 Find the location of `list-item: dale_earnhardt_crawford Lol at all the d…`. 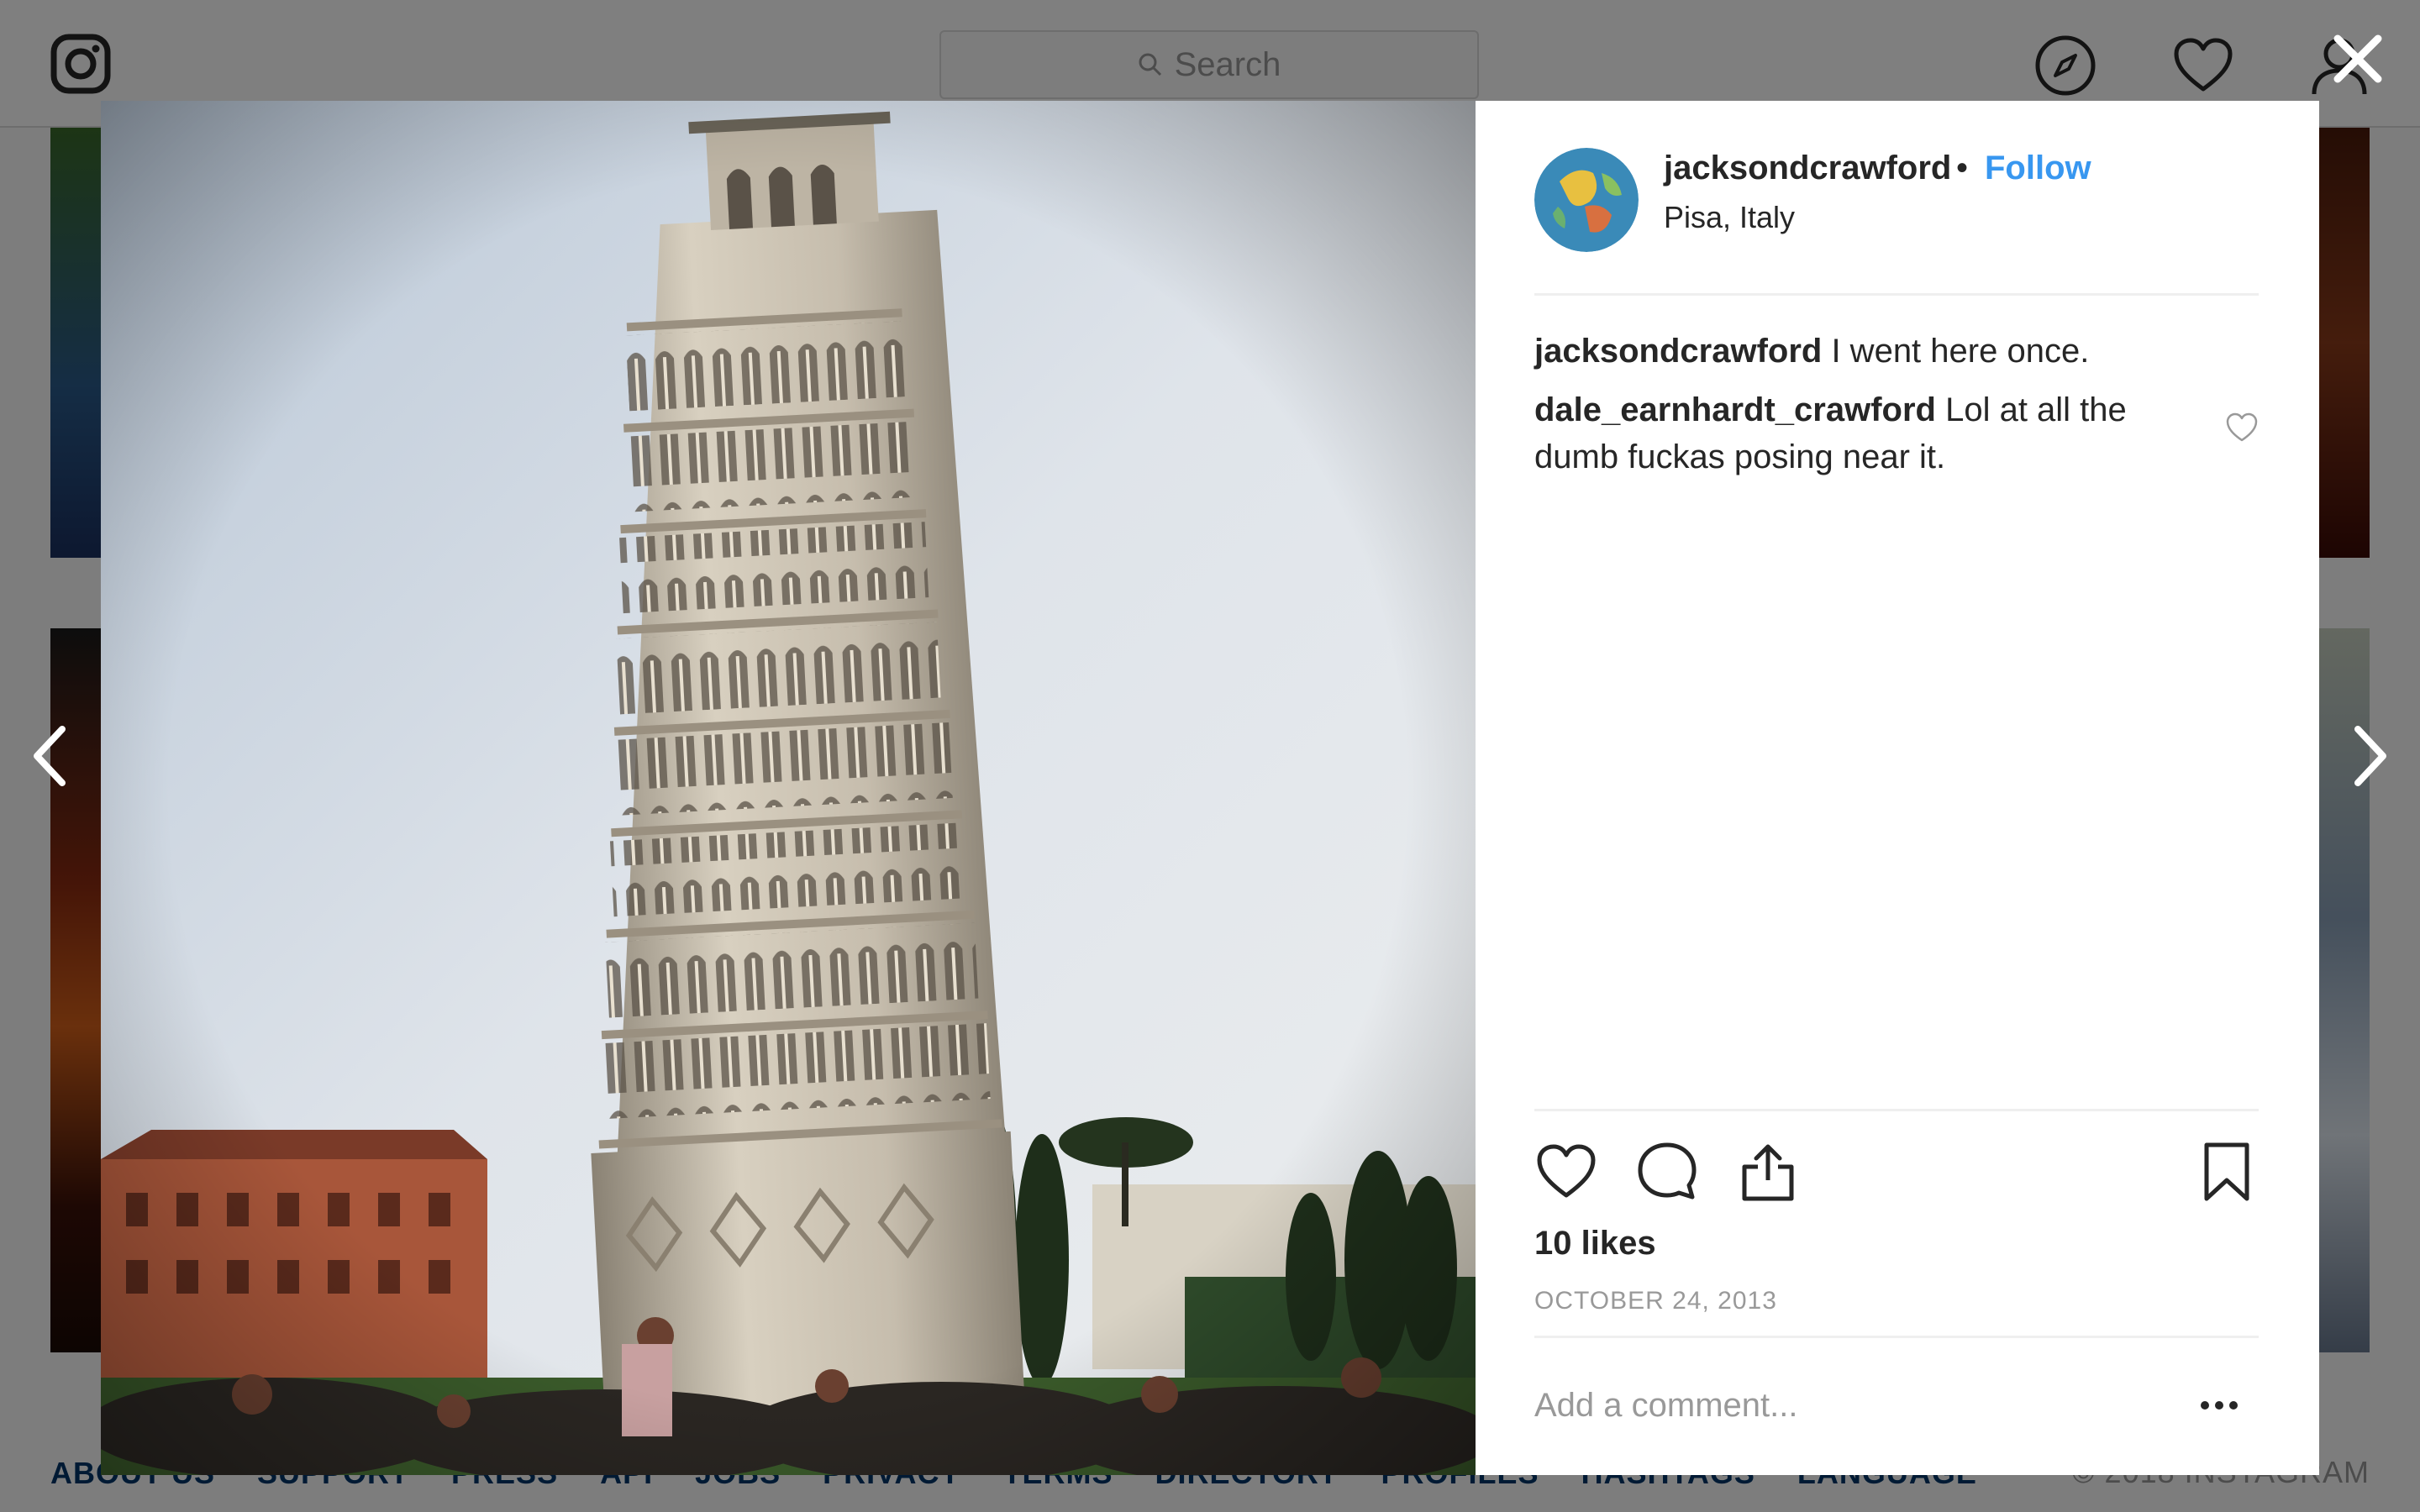

list-item: dale_earnhardt_crawford Lol at all the d… is located at coordinates (1896, 433).